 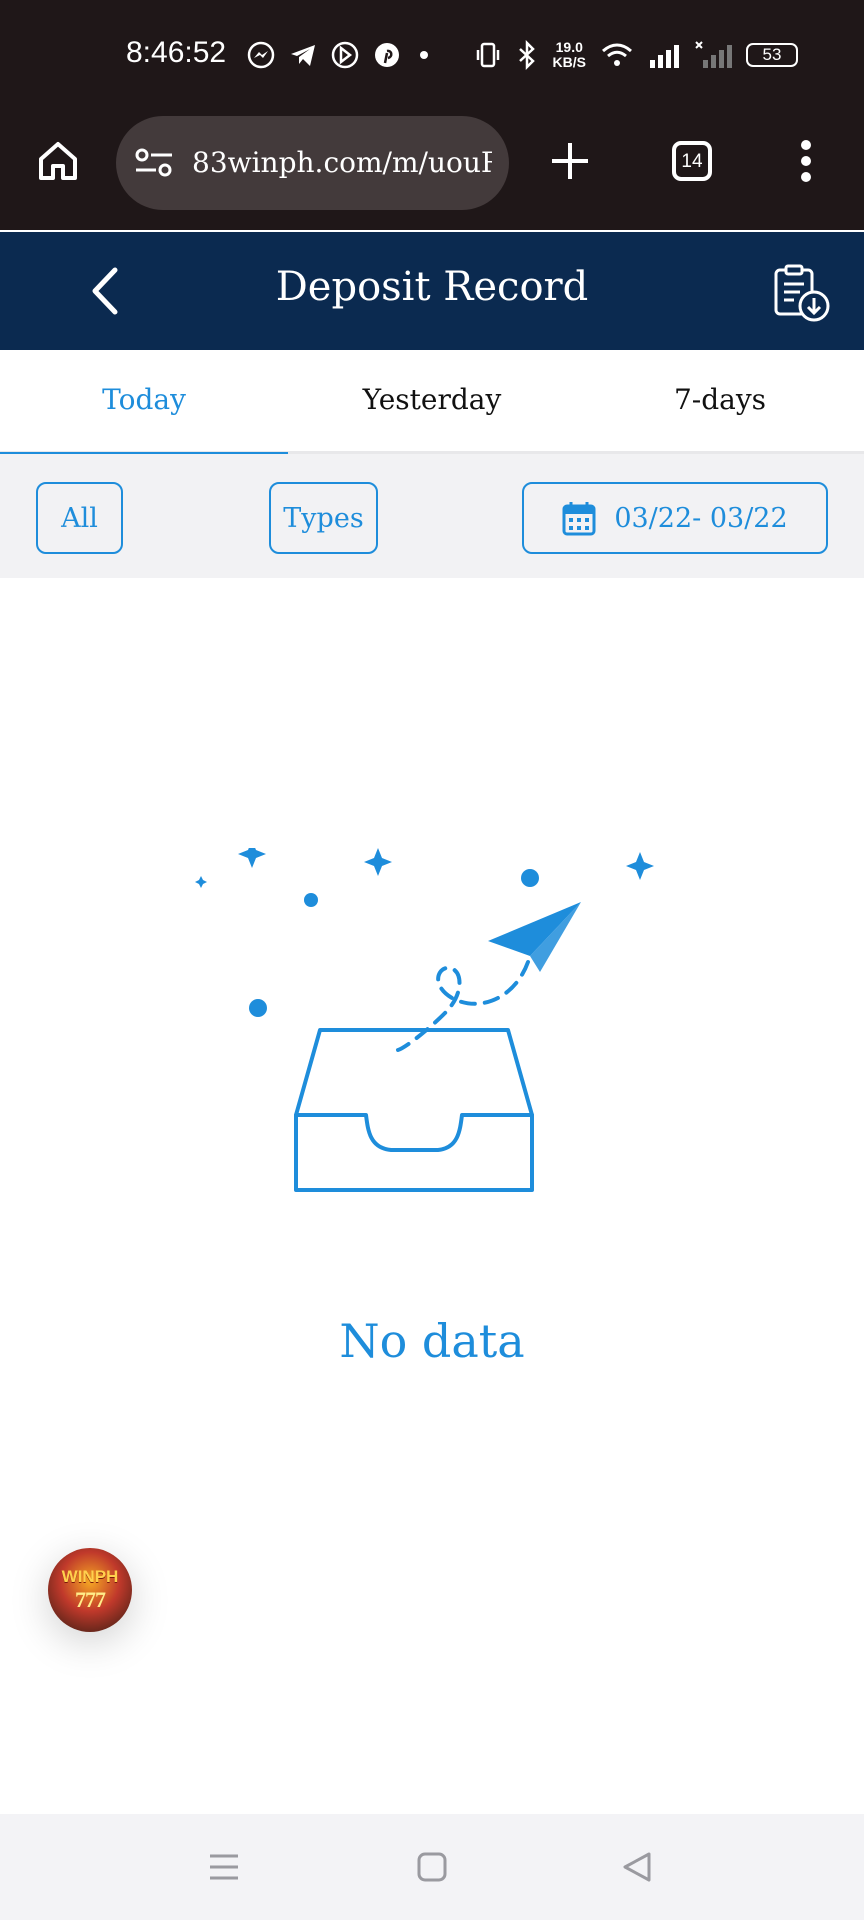 I want to click on date-tabs: Today Yesterday 7-days, so click(x=432, y=403).